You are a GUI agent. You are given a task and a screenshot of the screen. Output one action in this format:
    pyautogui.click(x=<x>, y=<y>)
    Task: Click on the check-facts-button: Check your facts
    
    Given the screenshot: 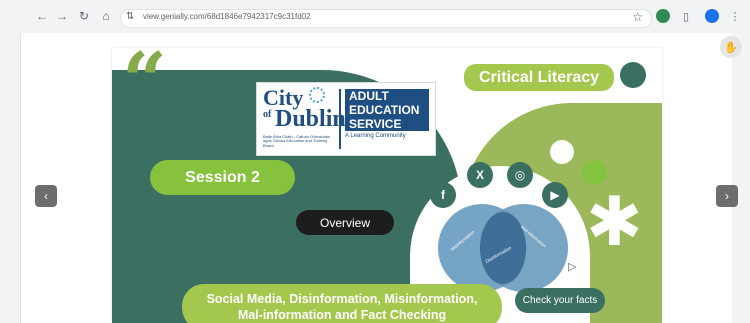 What is the action you would take?
    pyautogui.click(x=560, y=300)
    